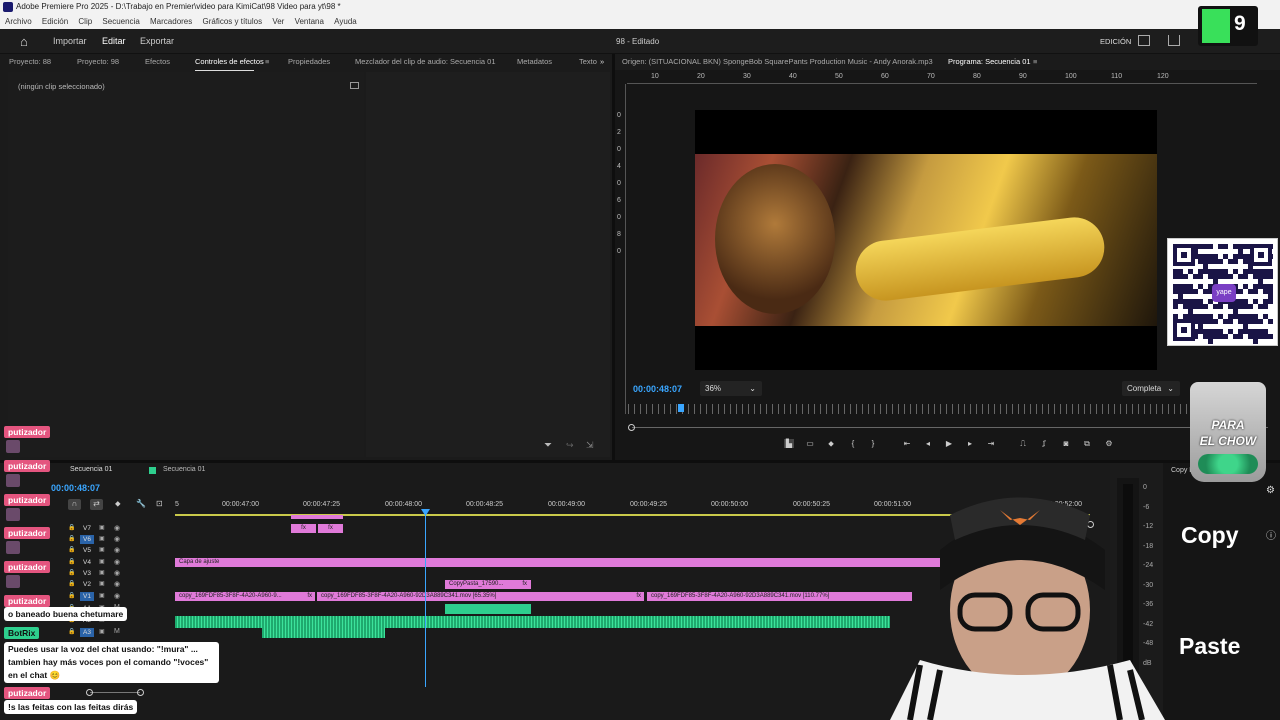 The height and width of the screenshot is (720, 1280). What do you see at coordinates (30, 62) in the screenshot?
I see `tab-proyecto-88: Proyecto: 88` at bounding box center [30, 62].